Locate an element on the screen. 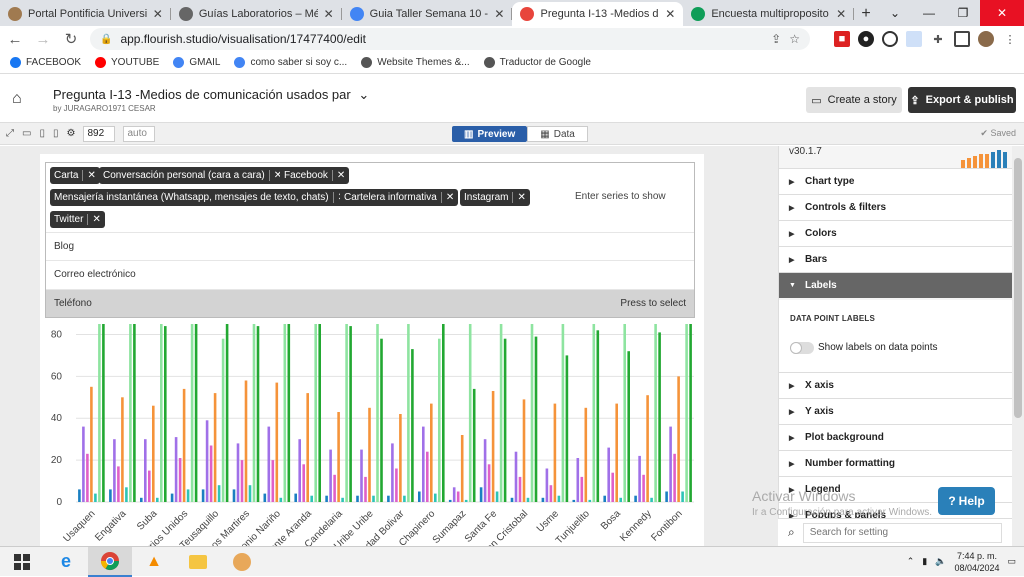 The height and width of the screenshot is (577, 1024). browser-tab: Guías Laboratorios – Métodos ✕ is located at coordinates (256, 14).